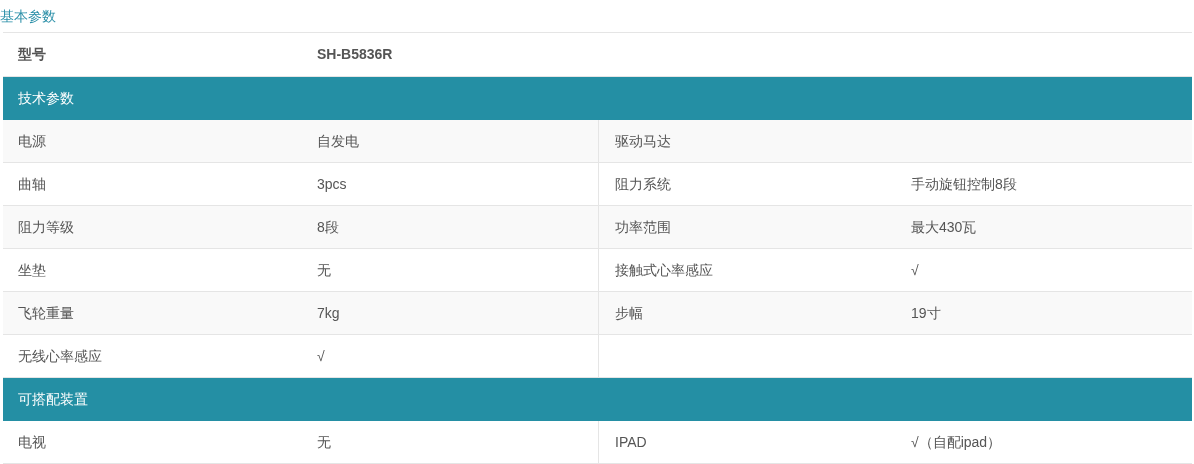  I want to click on spec-label: 驱动马达, so click(643, 141).